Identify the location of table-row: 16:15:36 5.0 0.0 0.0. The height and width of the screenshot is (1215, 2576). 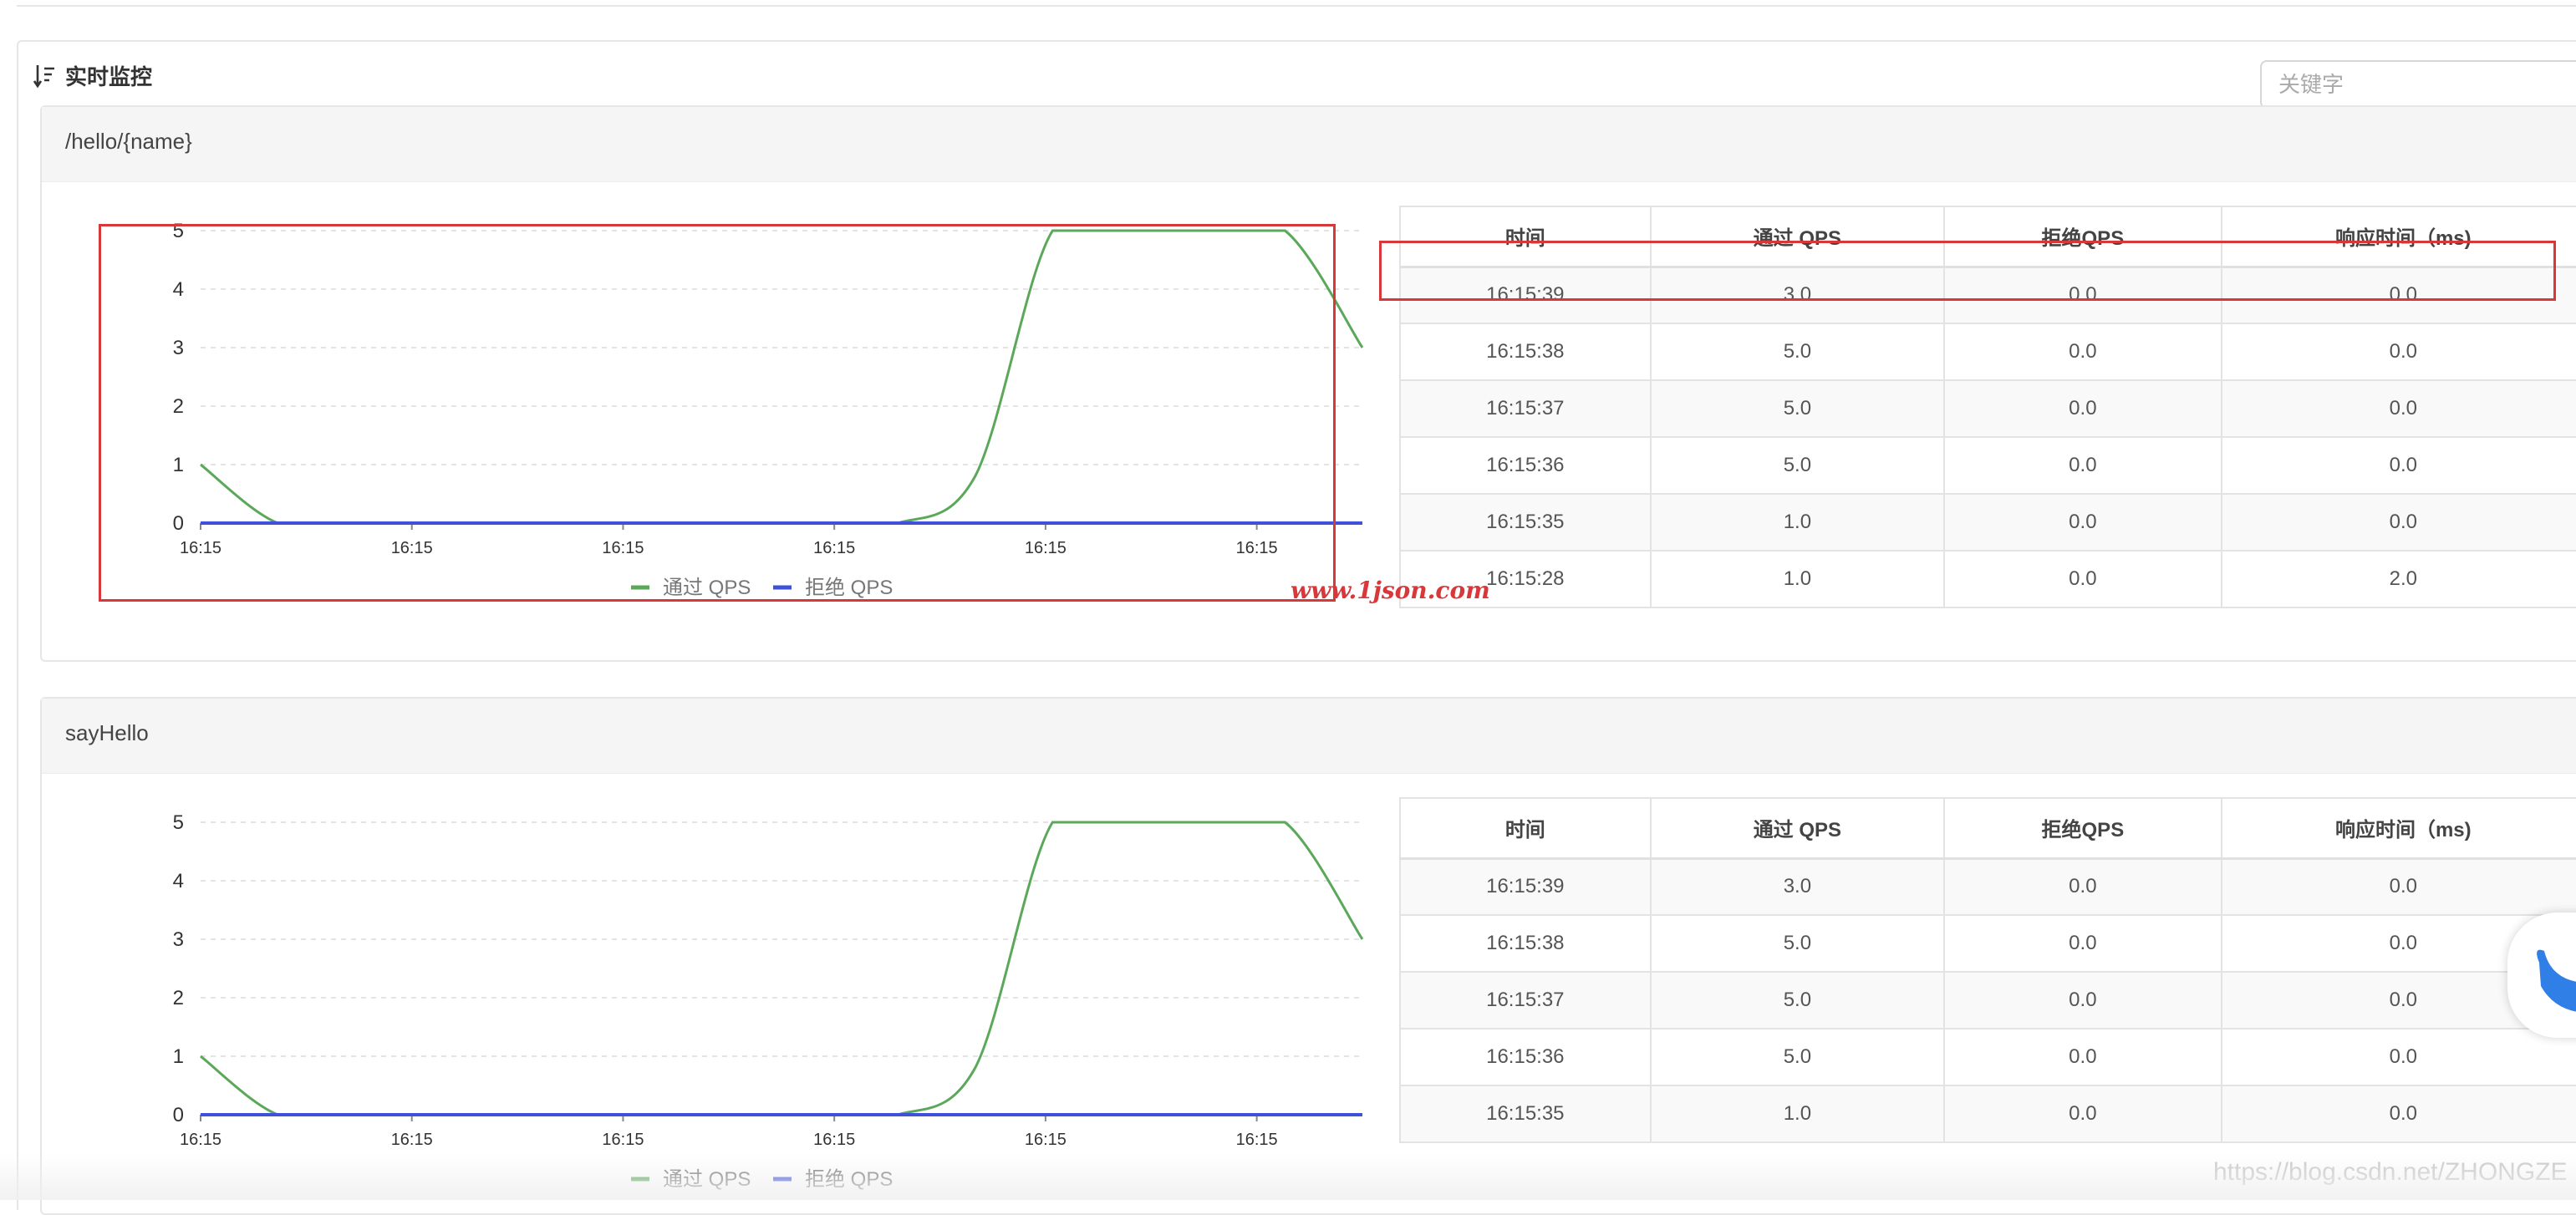
(1987, 466).